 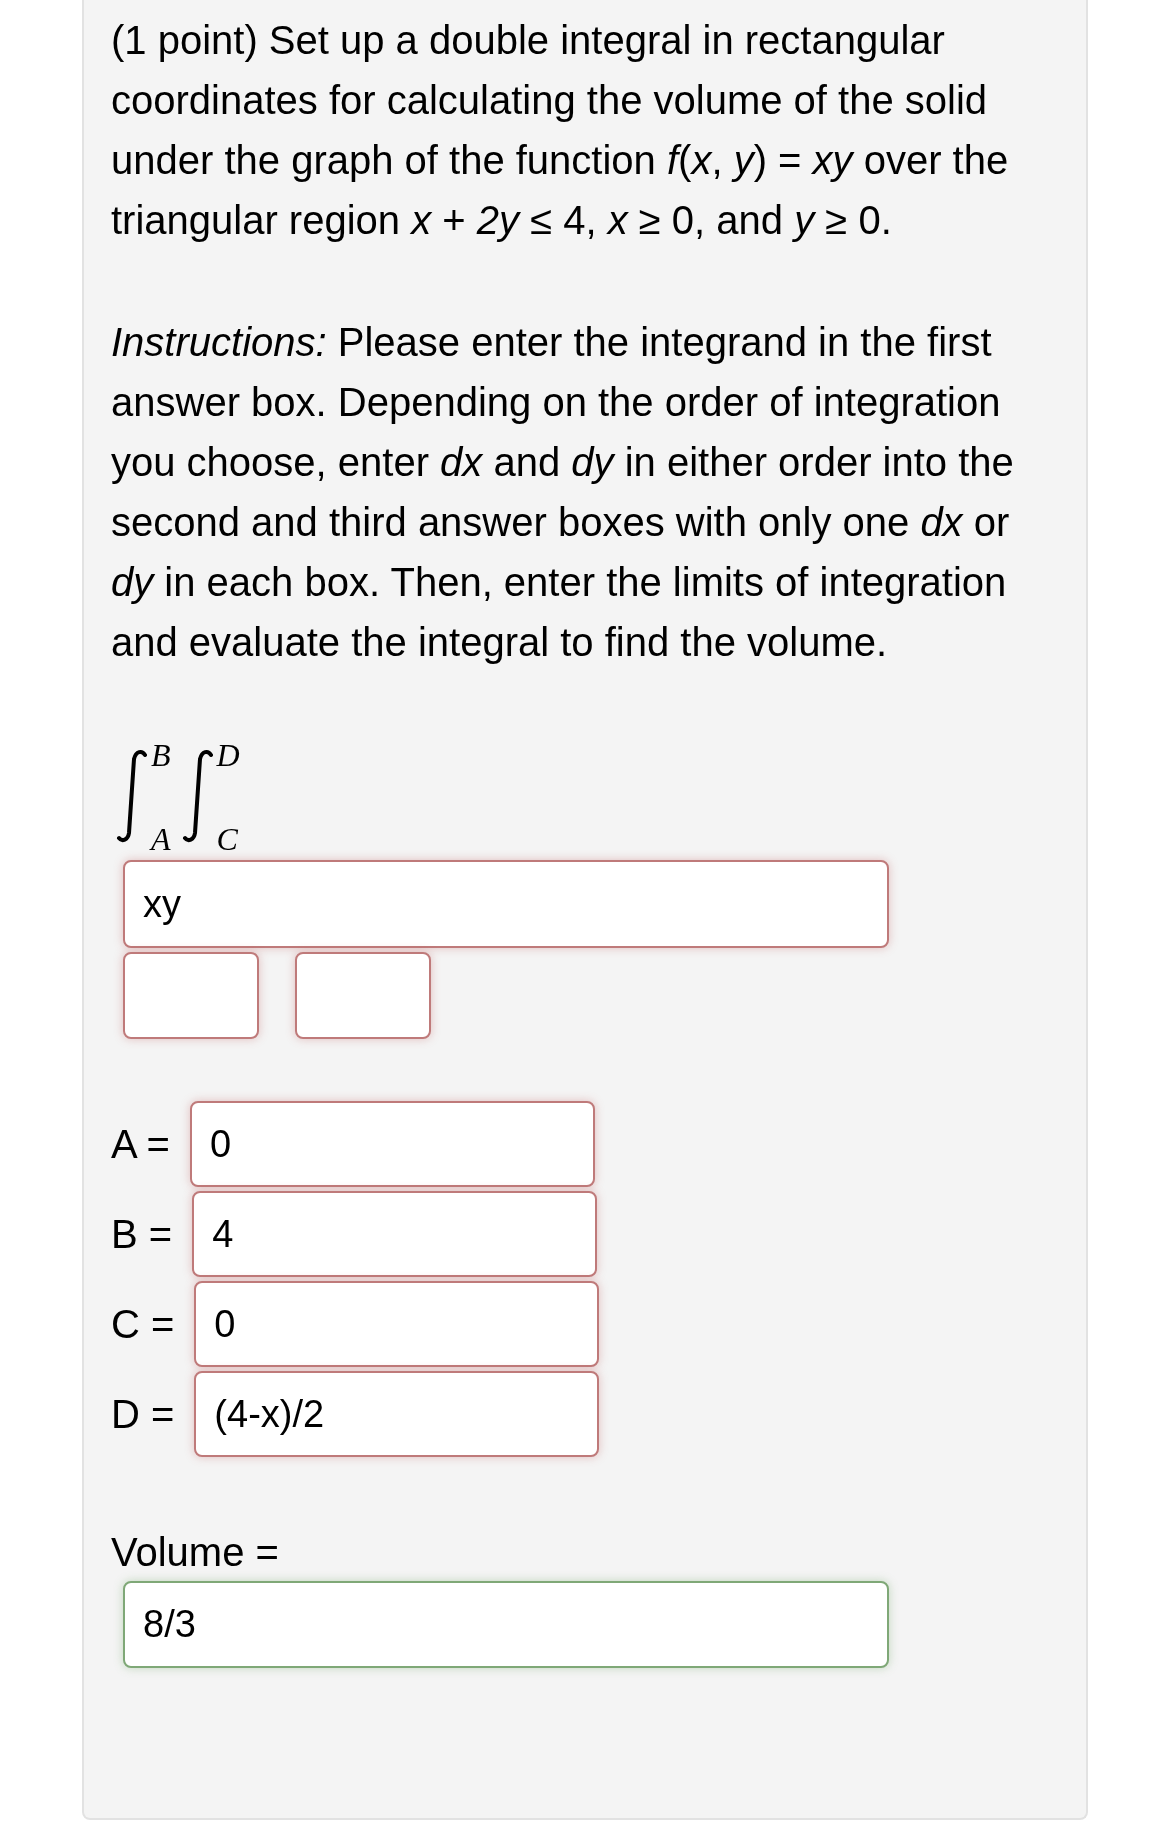 I want to click on limit-variable: D, so click(x=228, y=755).